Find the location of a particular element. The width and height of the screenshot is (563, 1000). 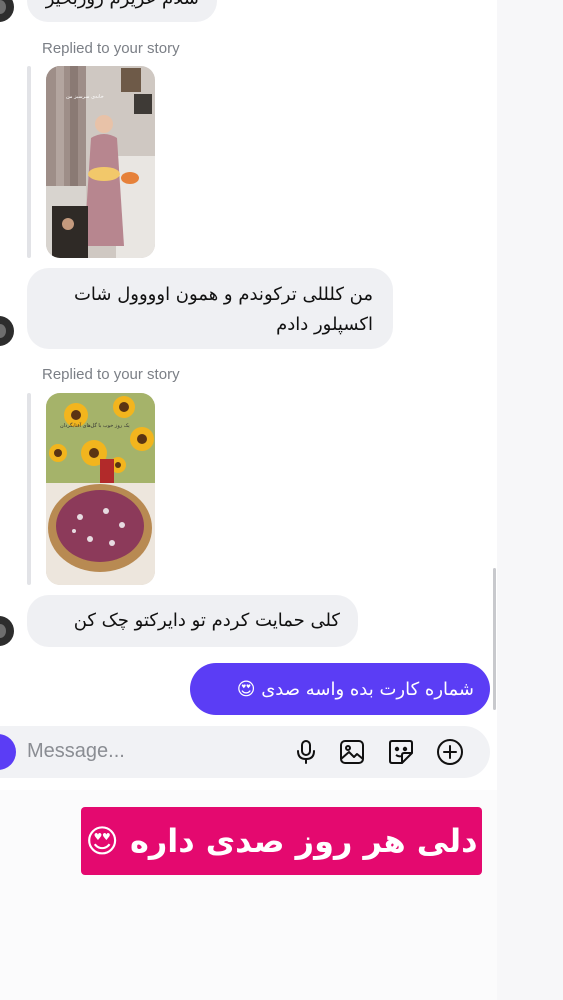

outgoing-message-bubble: شماره کارت بده واسه صدی 😍 is located at coordinates (340, 689).